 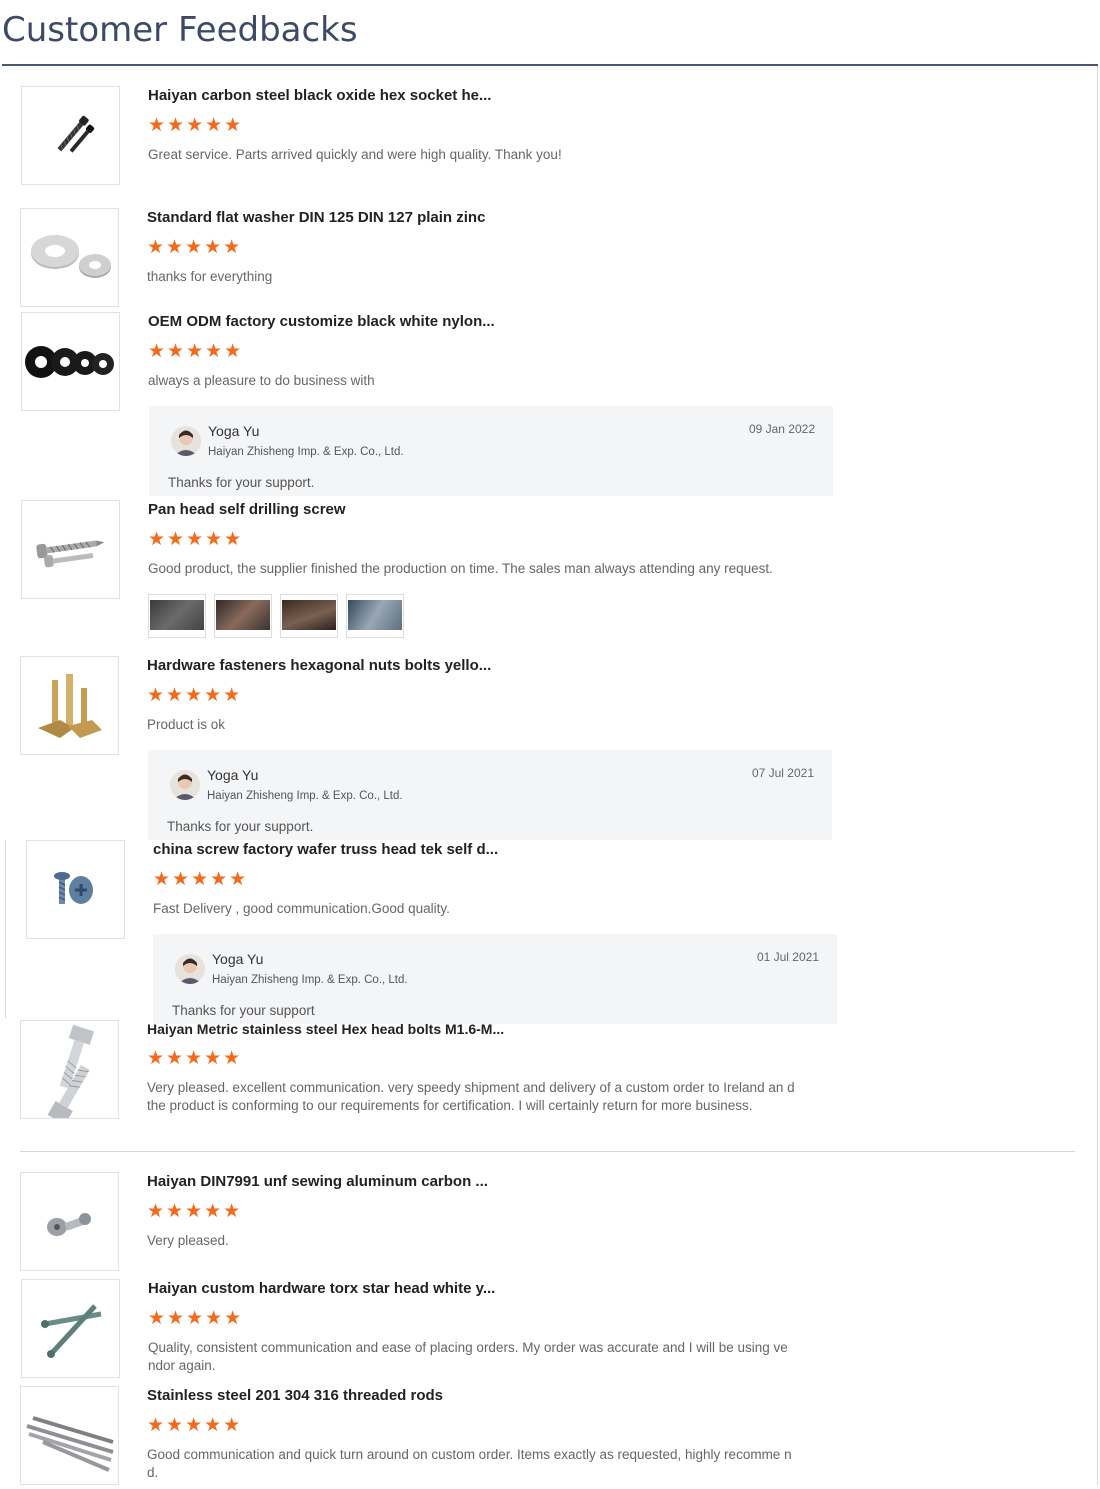 What do you see at coordinates (69, 1443) in the screenshot?
I see `threaded-rod-icon` at bounding box center [69, 1443].